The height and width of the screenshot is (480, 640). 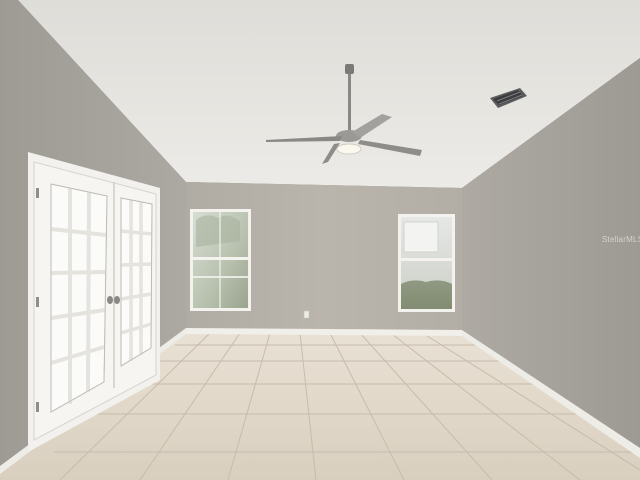 I want to click on wall-outlet-icon, so click(x=306, y=314).